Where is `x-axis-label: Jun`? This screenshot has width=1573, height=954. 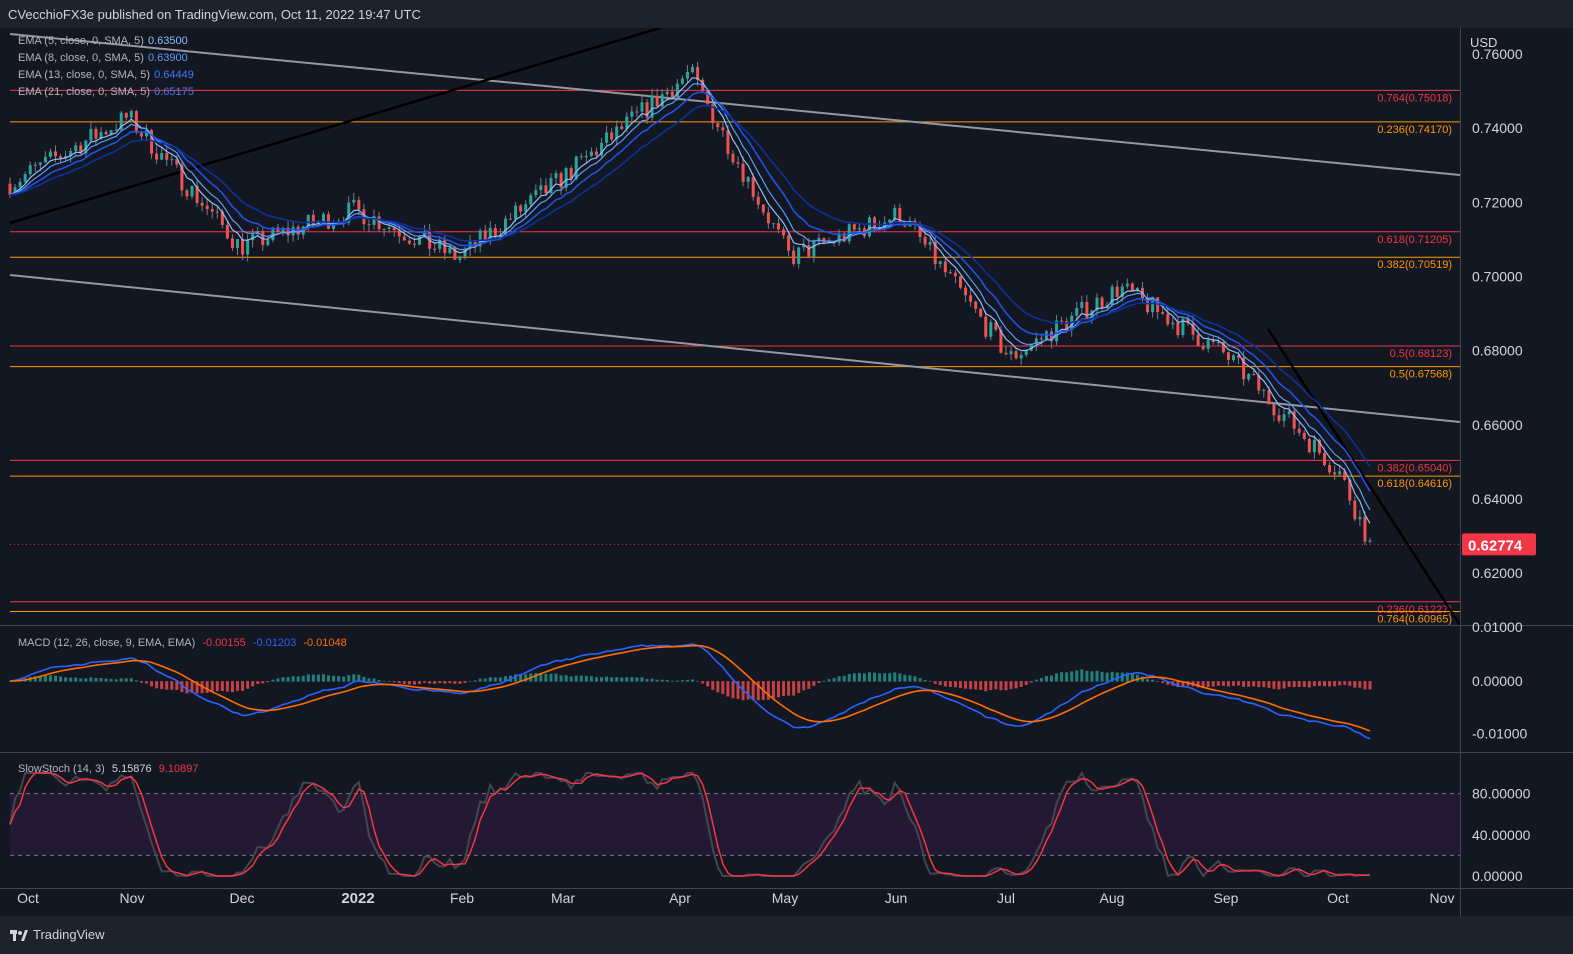
x-axis-label: Jun is located at coordinates (896, 898).